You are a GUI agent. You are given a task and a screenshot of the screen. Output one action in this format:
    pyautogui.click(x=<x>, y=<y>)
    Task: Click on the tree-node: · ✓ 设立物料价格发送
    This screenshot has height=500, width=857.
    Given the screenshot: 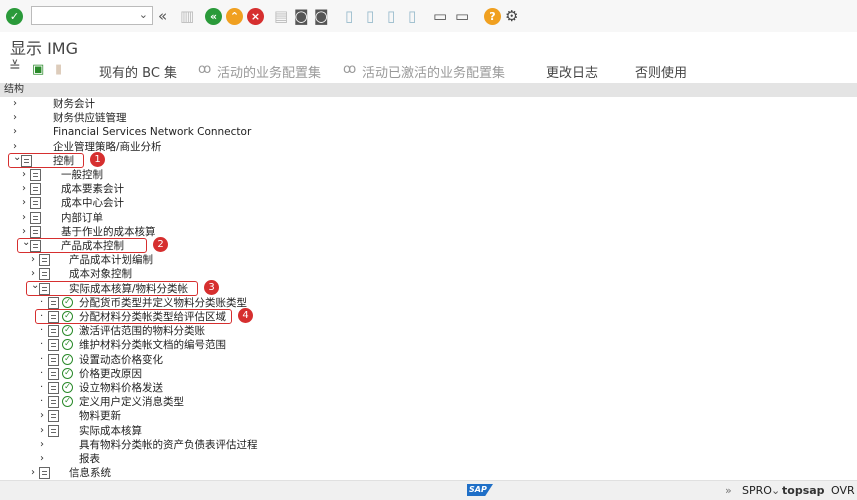 What is the action you would take?
    pyautogui.click(x=428, y=388)
    